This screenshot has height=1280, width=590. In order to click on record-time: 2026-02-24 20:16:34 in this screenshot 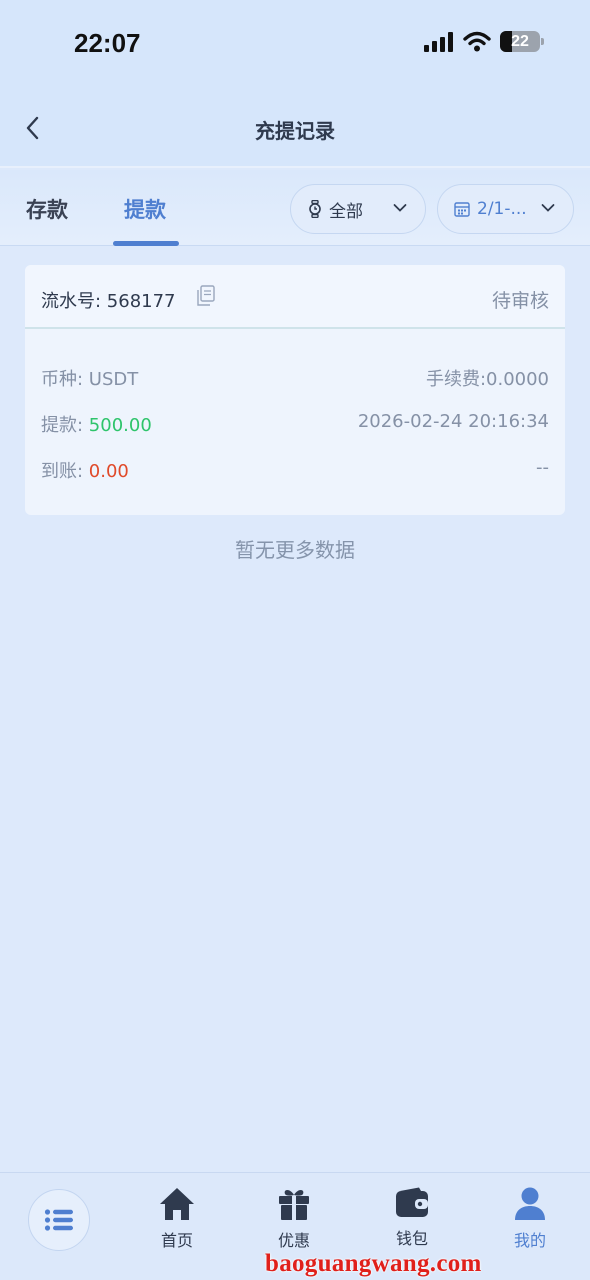, I will do `click(453, 421)`.